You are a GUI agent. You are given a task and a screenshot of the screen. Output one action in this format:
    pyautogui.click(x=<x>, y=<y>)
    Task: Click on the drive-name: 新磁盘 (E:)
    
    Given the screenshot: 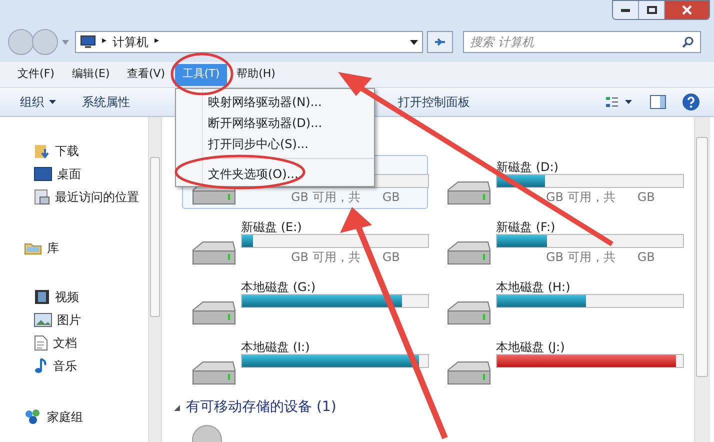 What is the action you would take?
    pyautogui.click(x=272, y=226)
    